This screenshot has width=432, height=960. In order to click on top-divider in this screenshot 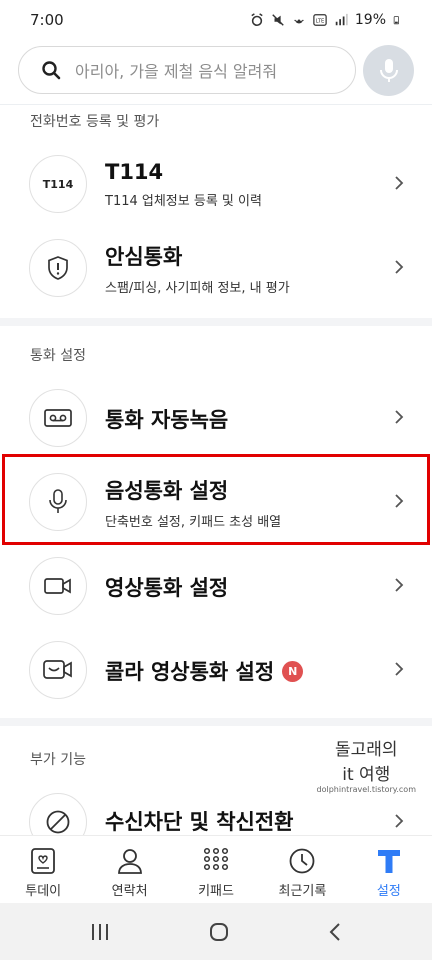, I will do `click(216, 104)`.